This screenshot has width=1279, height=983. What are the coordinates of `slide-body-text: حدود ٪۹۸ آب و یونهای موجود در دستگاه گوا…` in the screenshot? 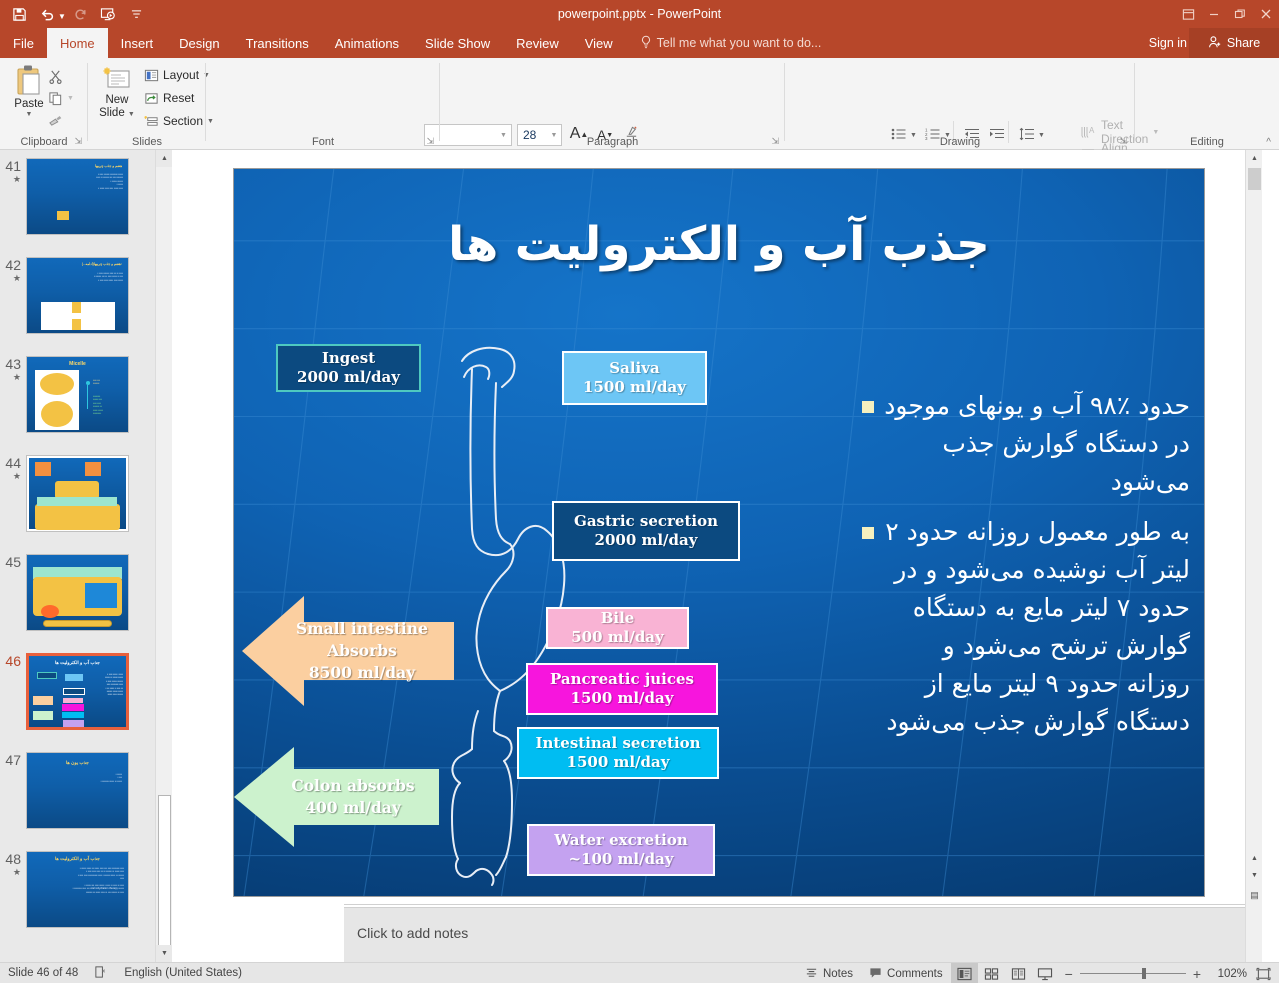 It's located at (1021, 570).